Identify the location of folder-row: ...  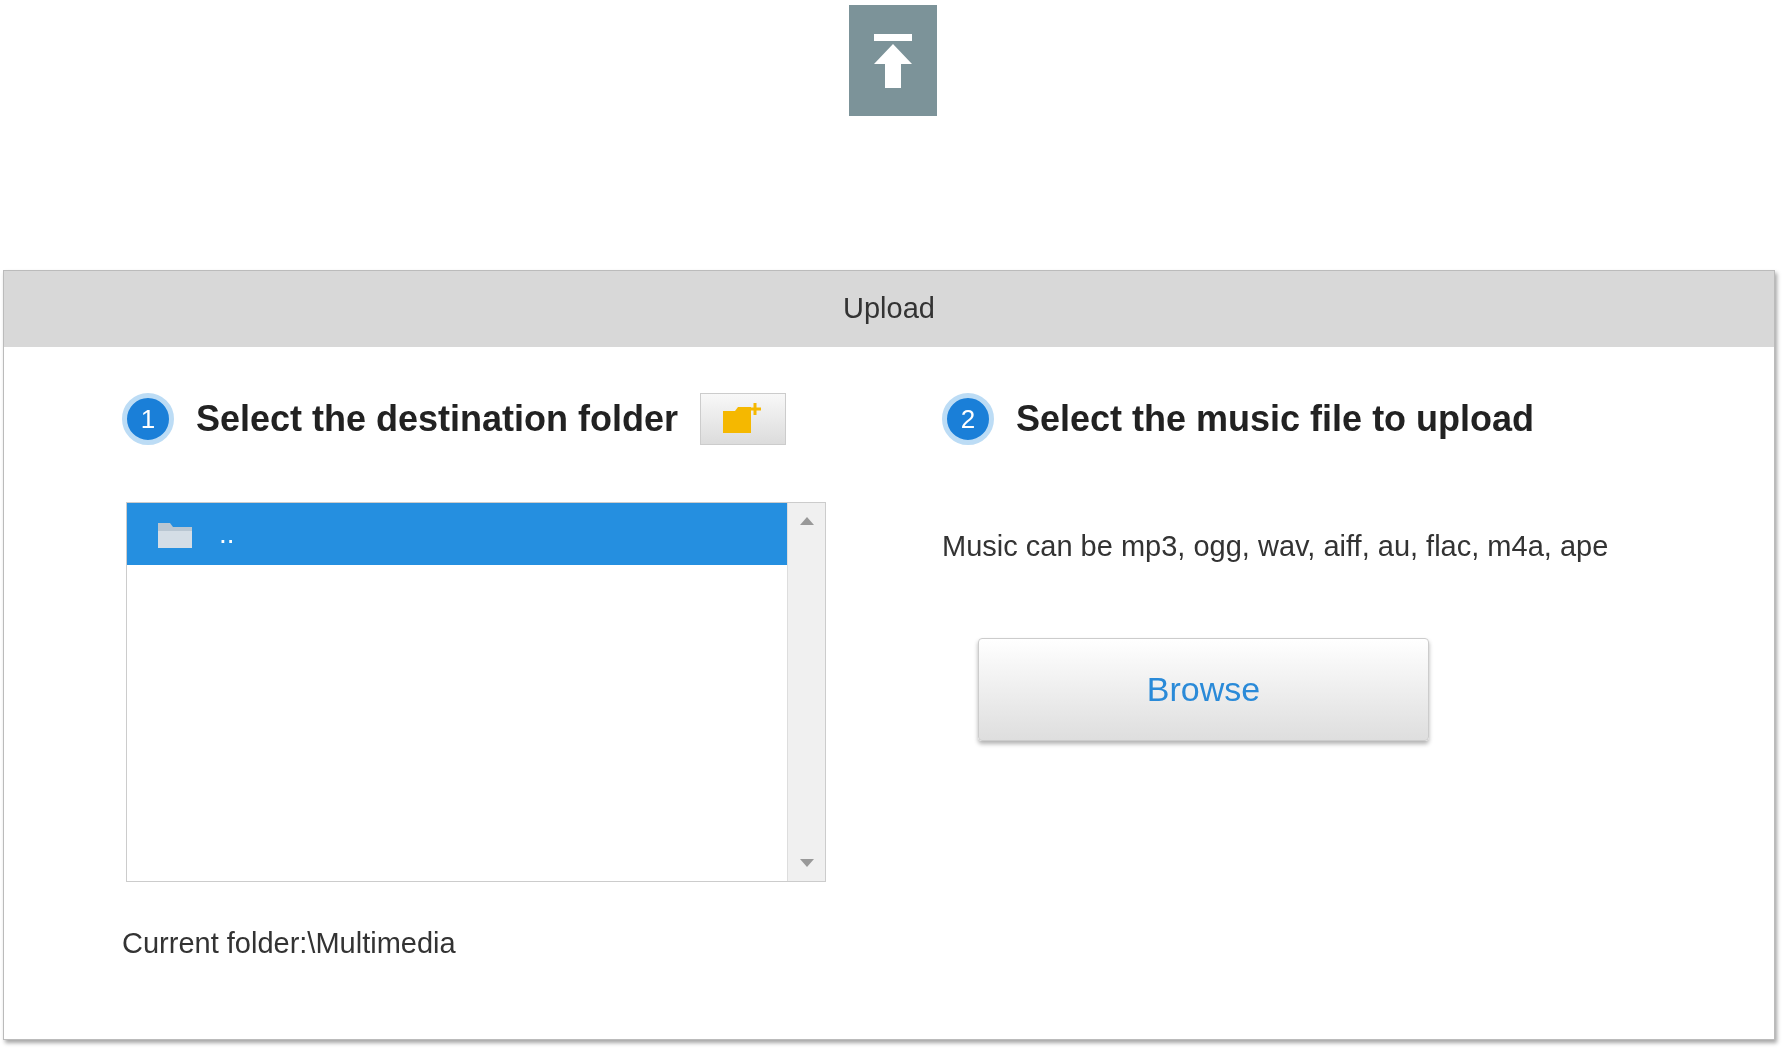
(457, 534).